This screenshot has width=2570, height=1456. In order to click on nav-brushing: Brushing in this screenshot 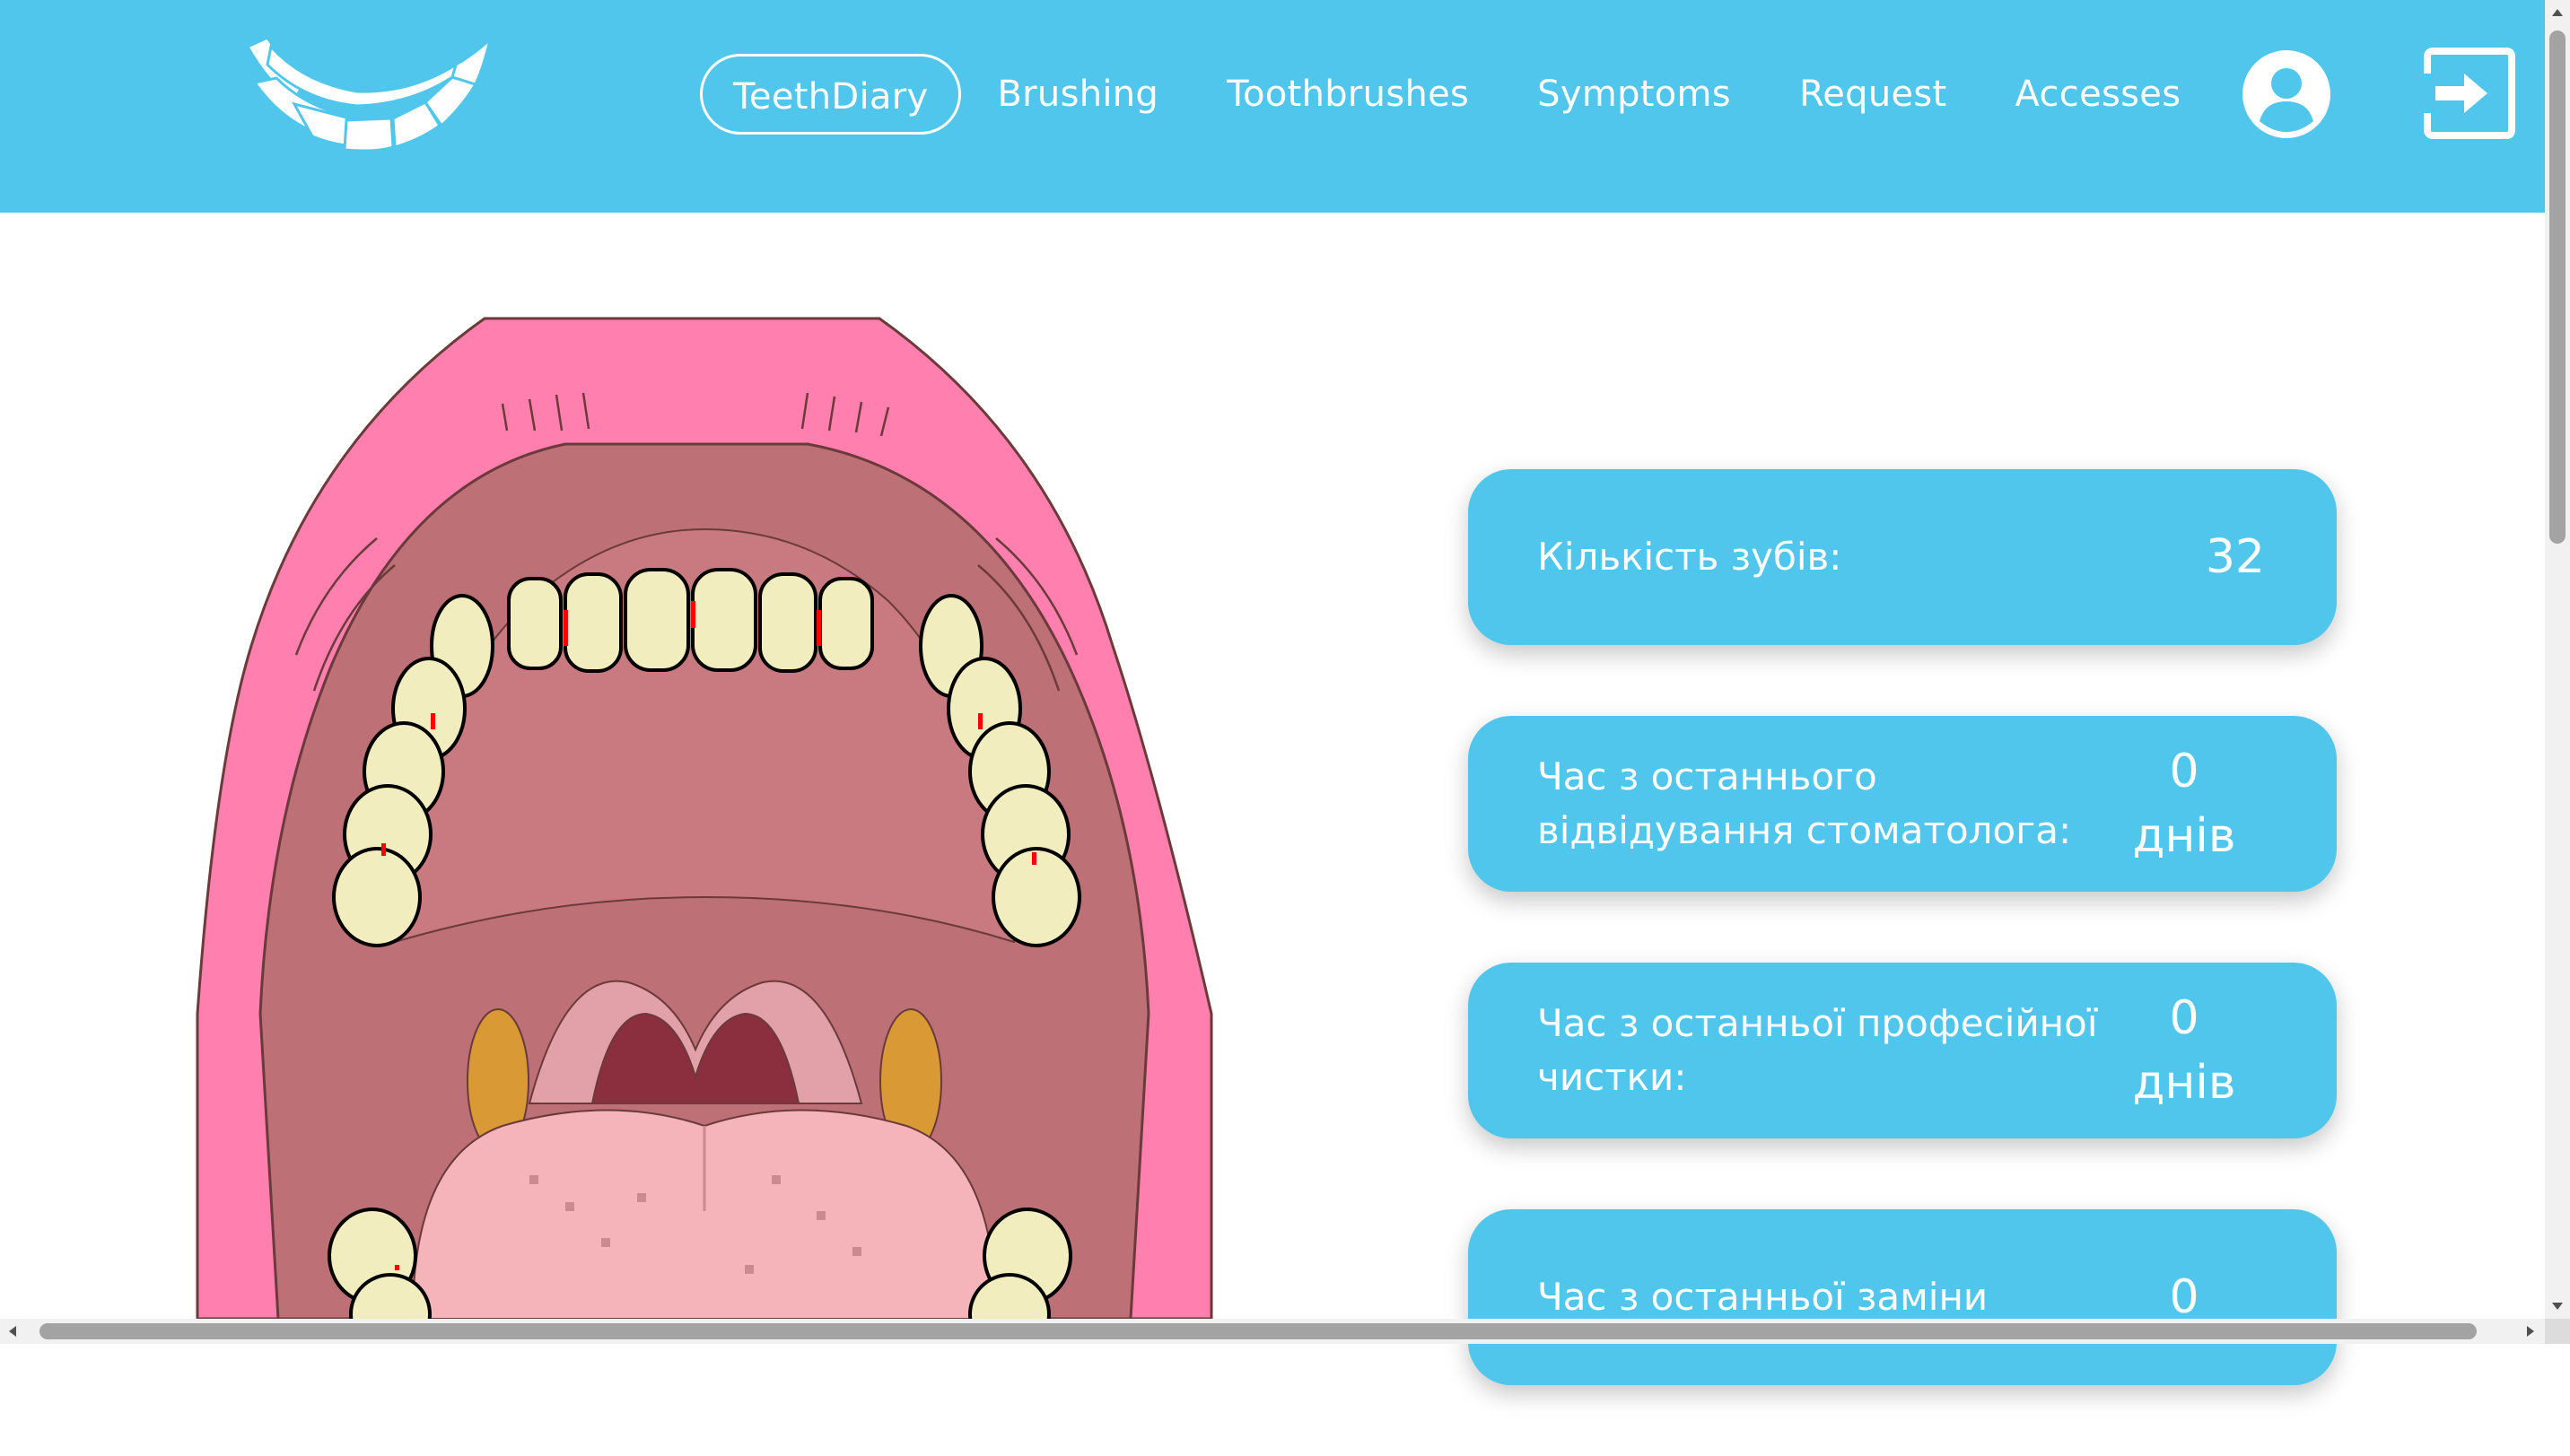, I will do `click(1078, 94)`.